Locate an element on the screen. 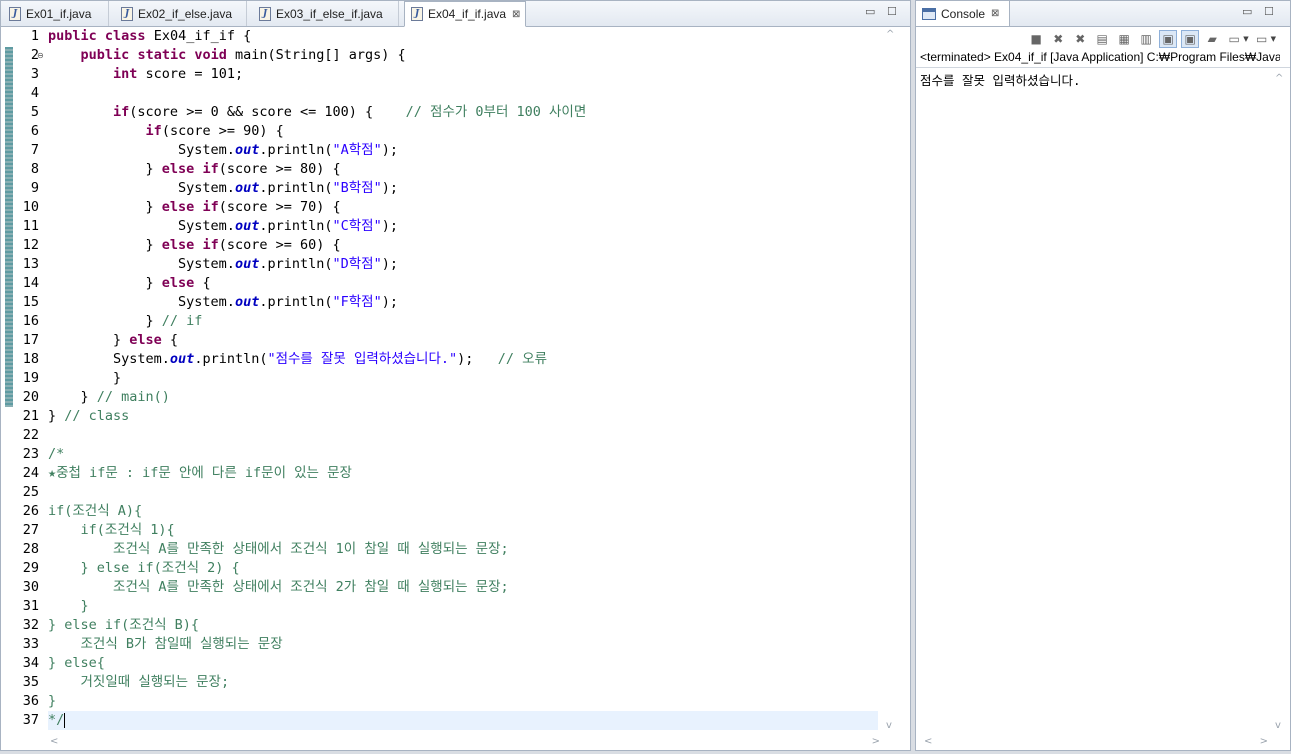  console-vertical-scrollbar: ^ v is located at coordinates (1279, 402).